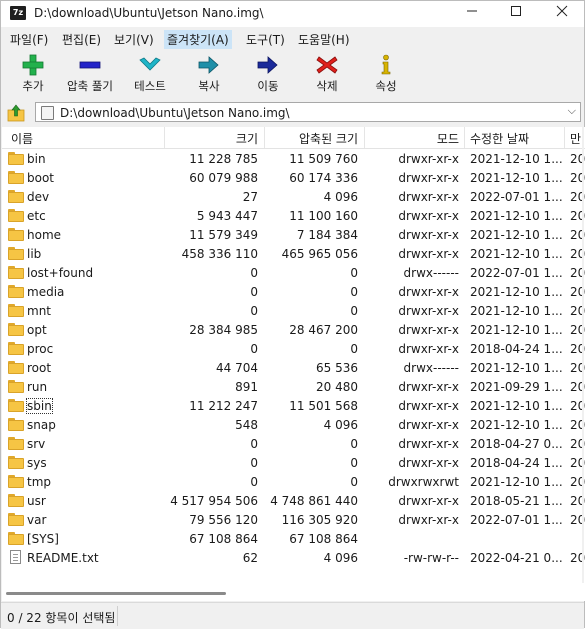 The height and width of the screenshot is (630, 587). I want to click on file-name: mnt, so click(39, 311).